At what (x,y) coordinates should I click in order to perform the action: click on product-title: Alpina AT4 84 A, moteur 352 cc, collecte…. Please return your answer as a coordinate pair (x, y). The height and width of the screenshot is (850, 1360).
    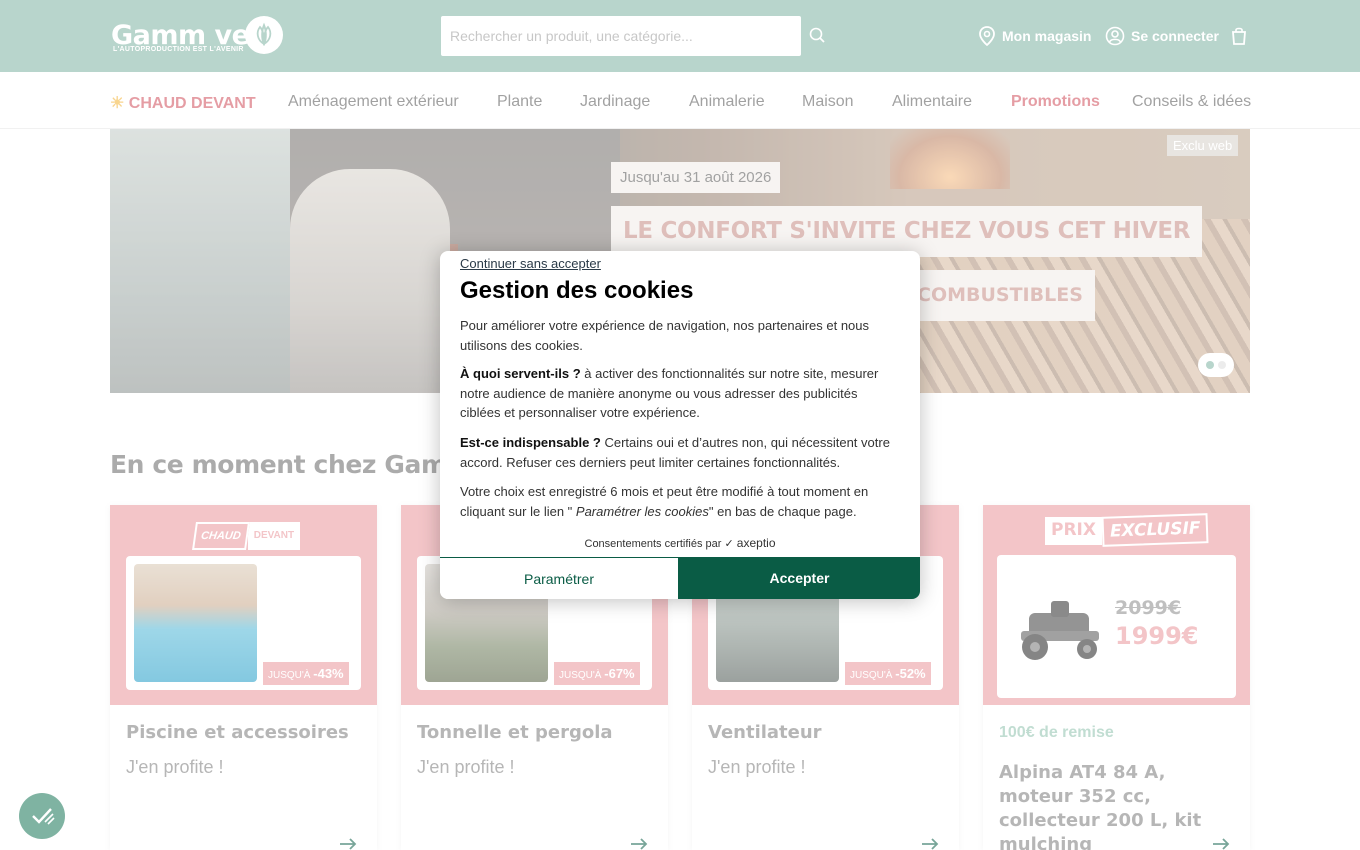
    Looking at the image, I should click on (1119, 805).